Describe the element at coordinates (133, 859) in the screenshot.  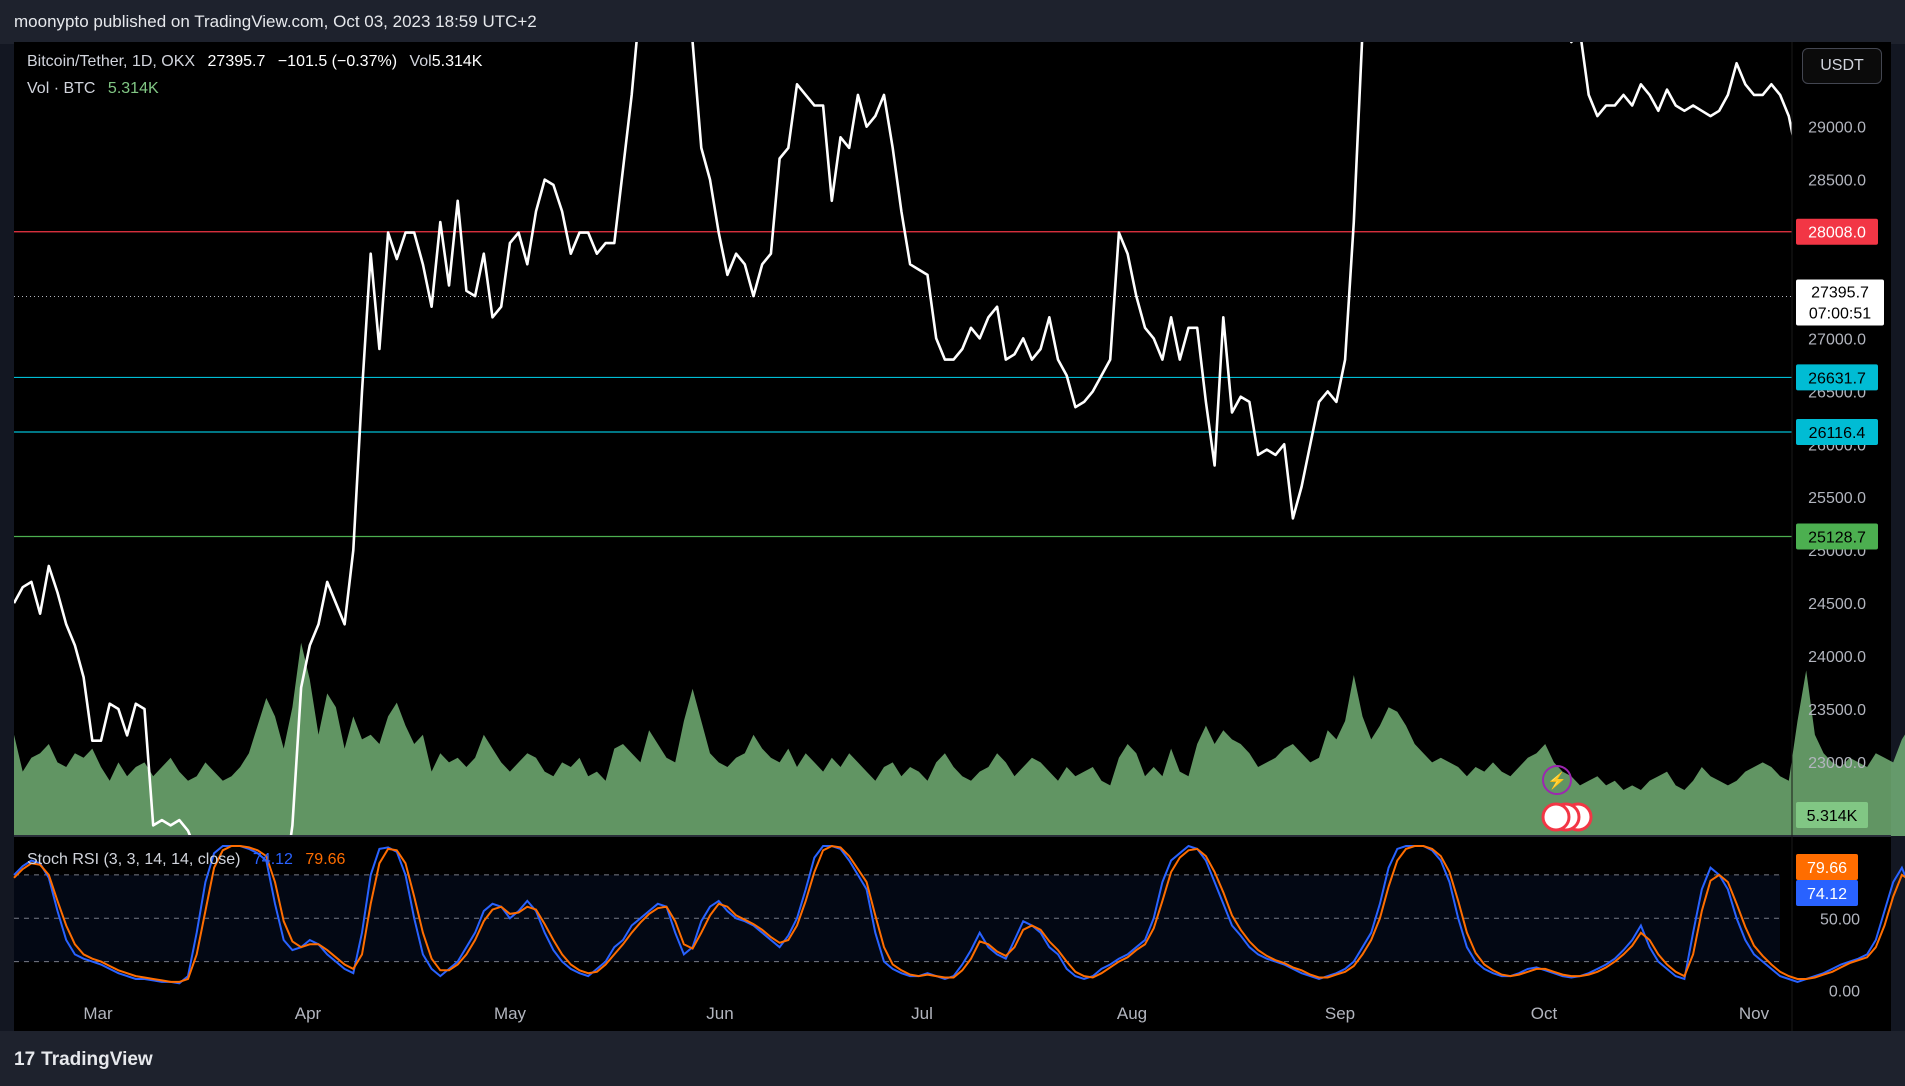
I see `stoch-legend-label: Stoch RSI (3, 3, 14, 14, close)` at that location.